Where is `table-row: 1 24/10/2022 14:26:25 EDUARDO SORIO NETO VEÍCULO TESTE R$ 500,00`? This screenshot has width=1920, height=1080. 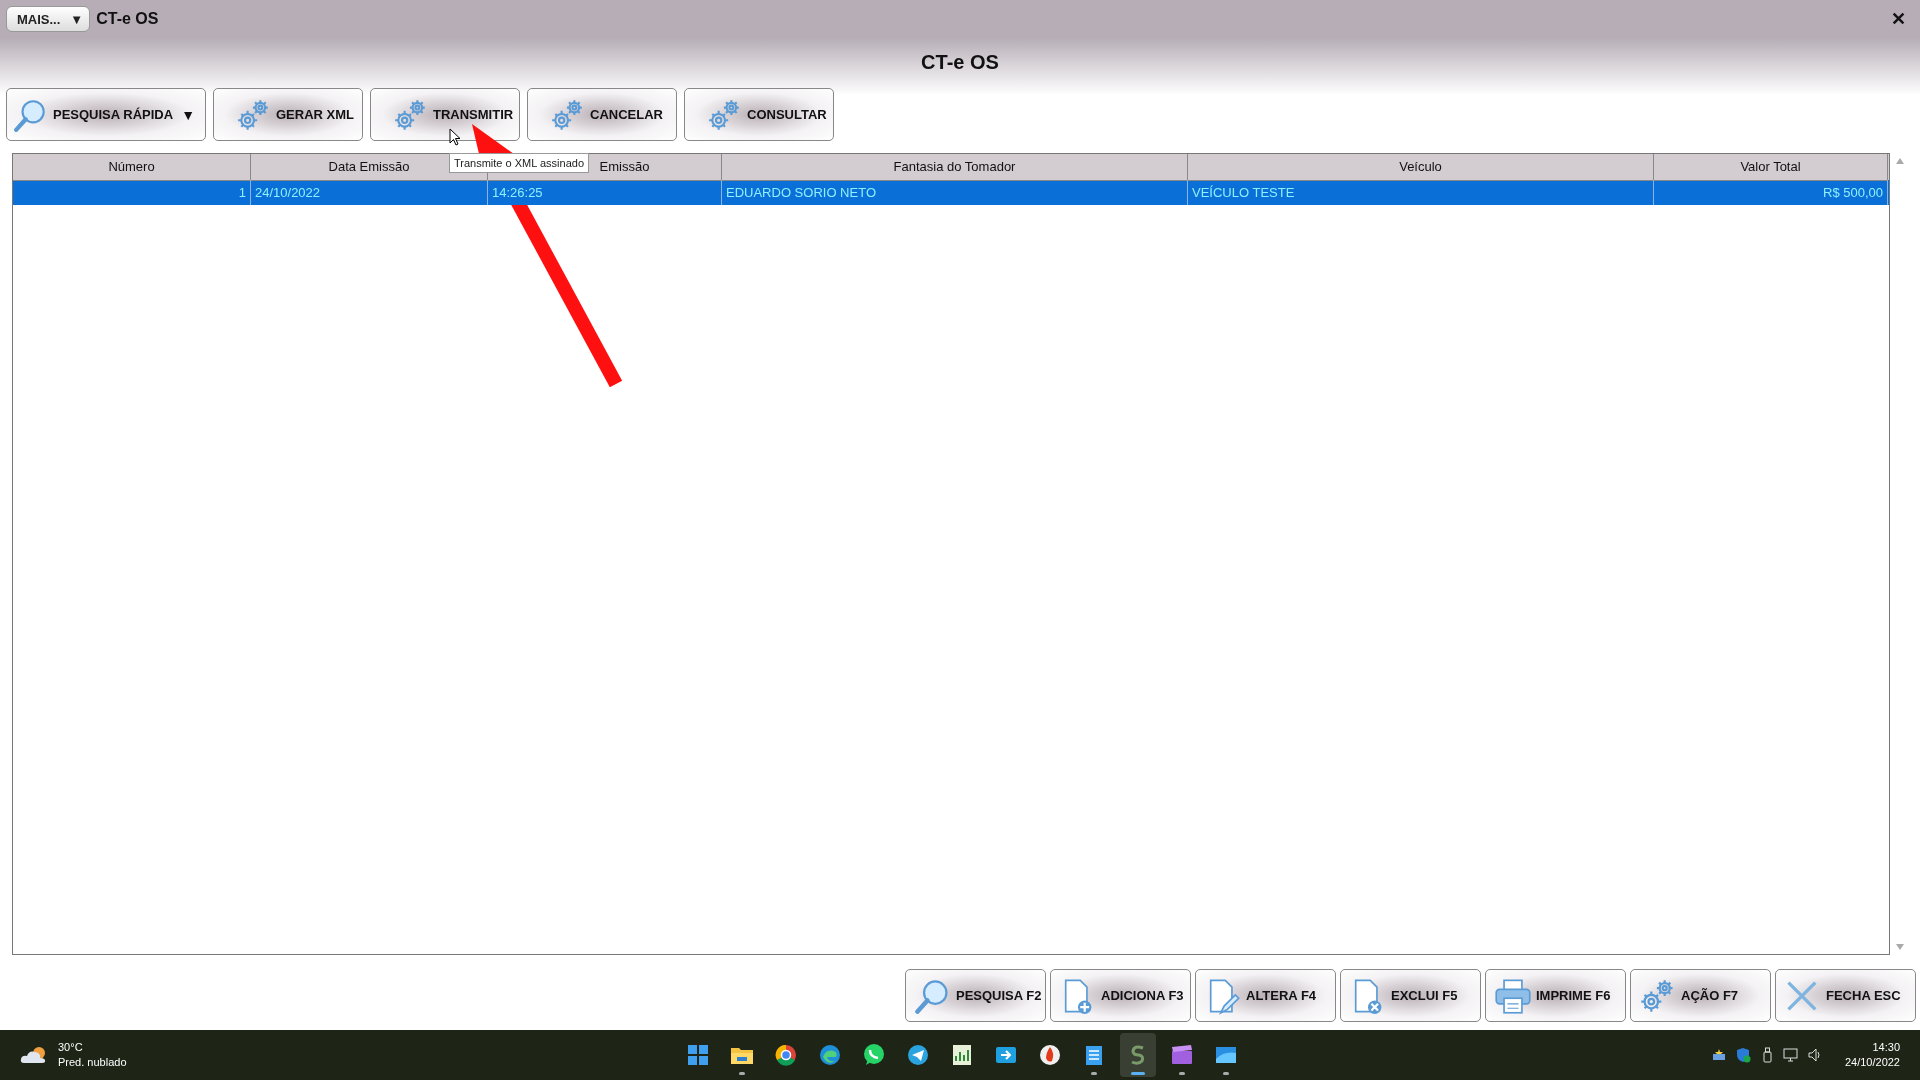 table-row: 1 24/10/2022 14:26:25 EDUARDO SORIO NETO VEÍCULO TESTE R$ 500,00 is located at coordinates (951, 192).